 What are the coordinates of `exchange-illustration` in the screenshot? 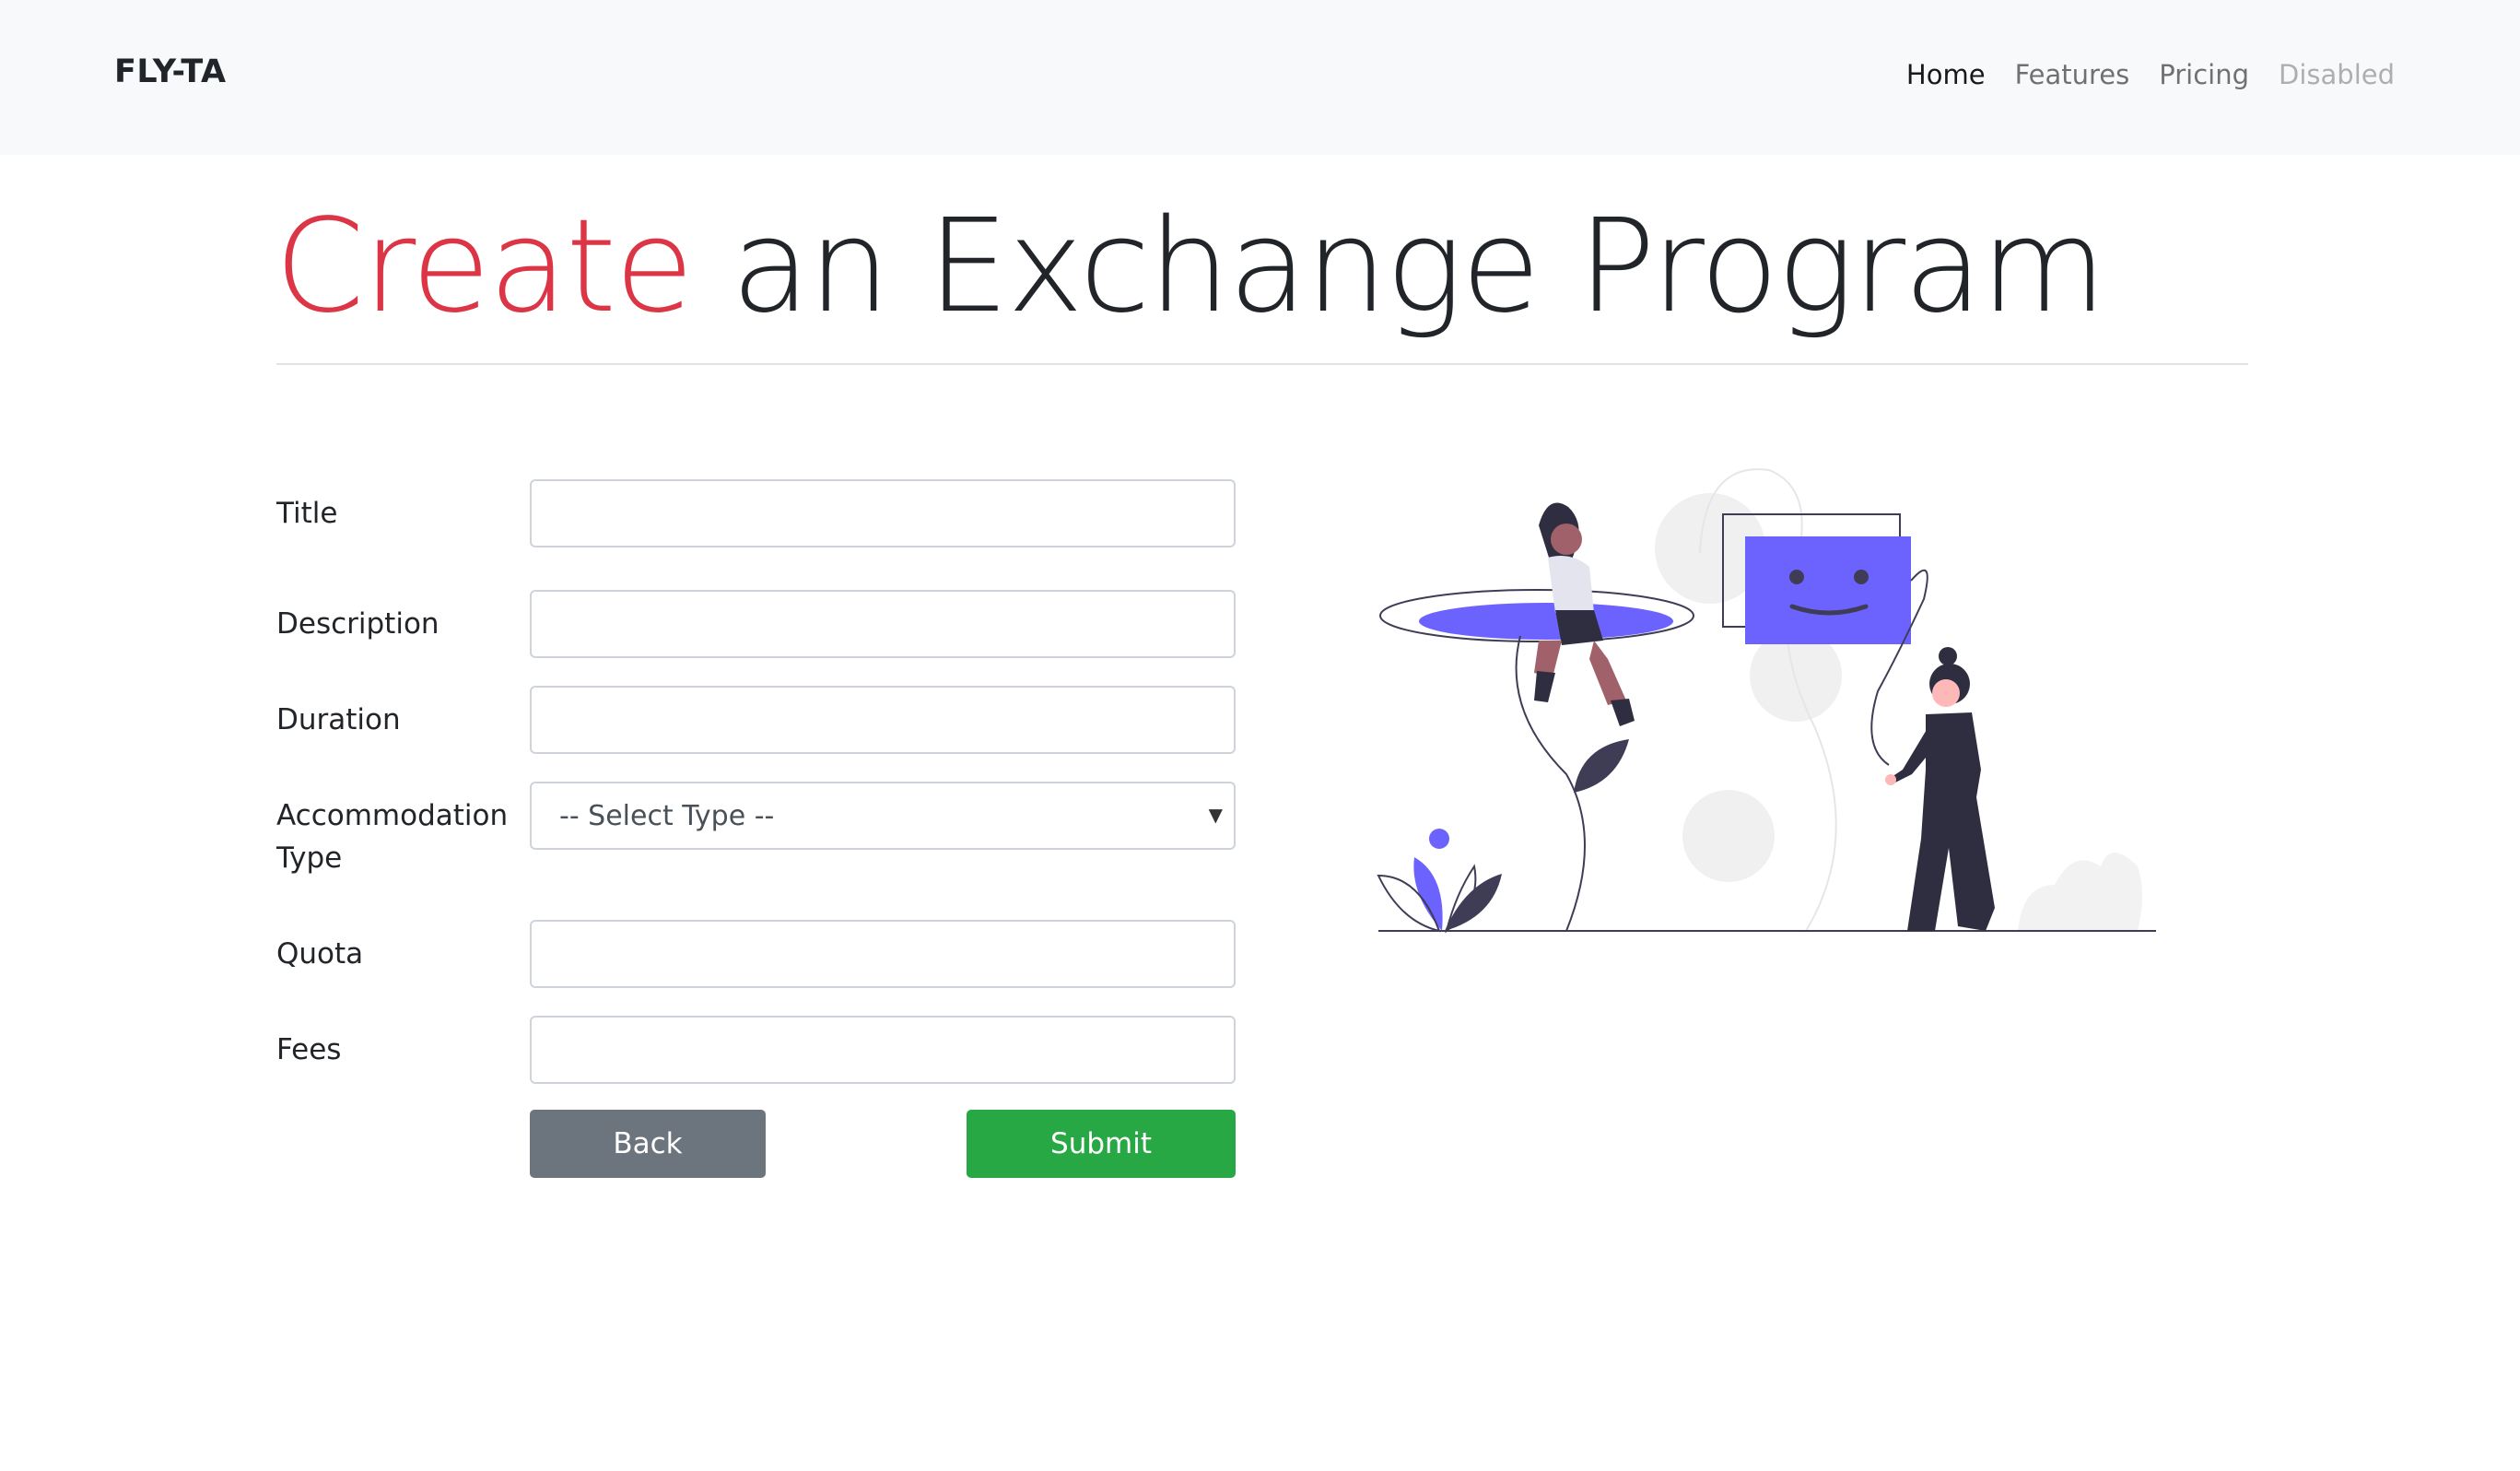 It's located at (1766, 701).